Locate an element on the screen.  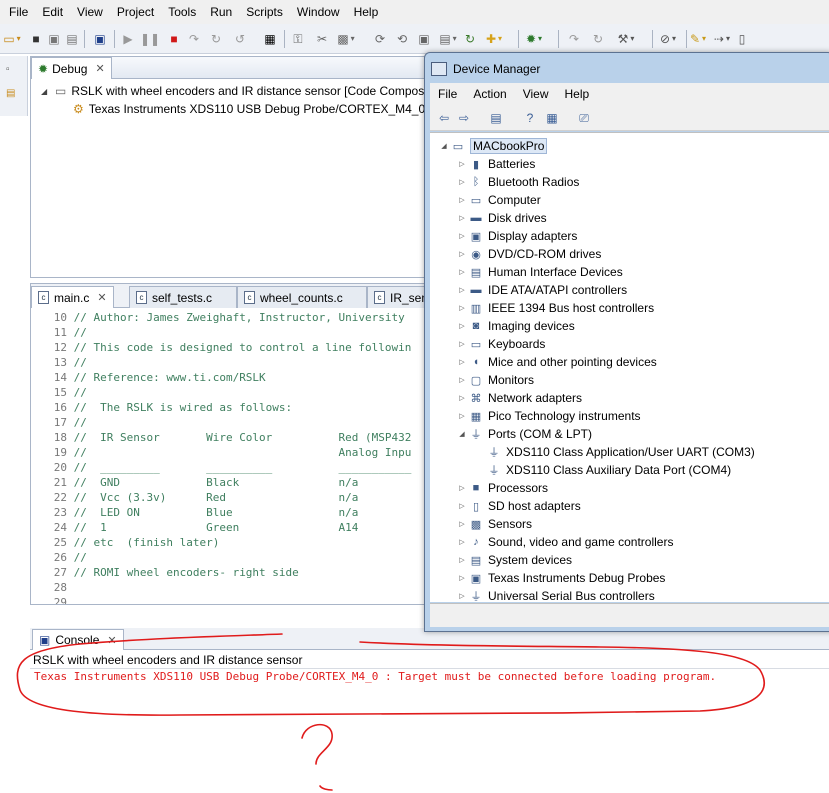
tab-main-c: c main.c ✕ is located at coordinates (72, 297).